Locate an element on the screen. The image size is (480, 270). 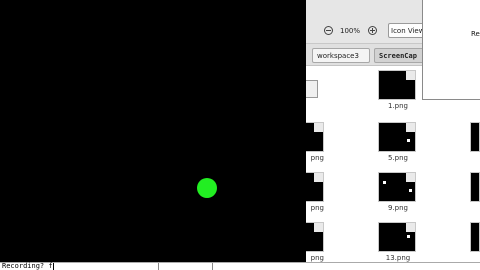
file-name: 1.png is located at coordinates (397, 106).